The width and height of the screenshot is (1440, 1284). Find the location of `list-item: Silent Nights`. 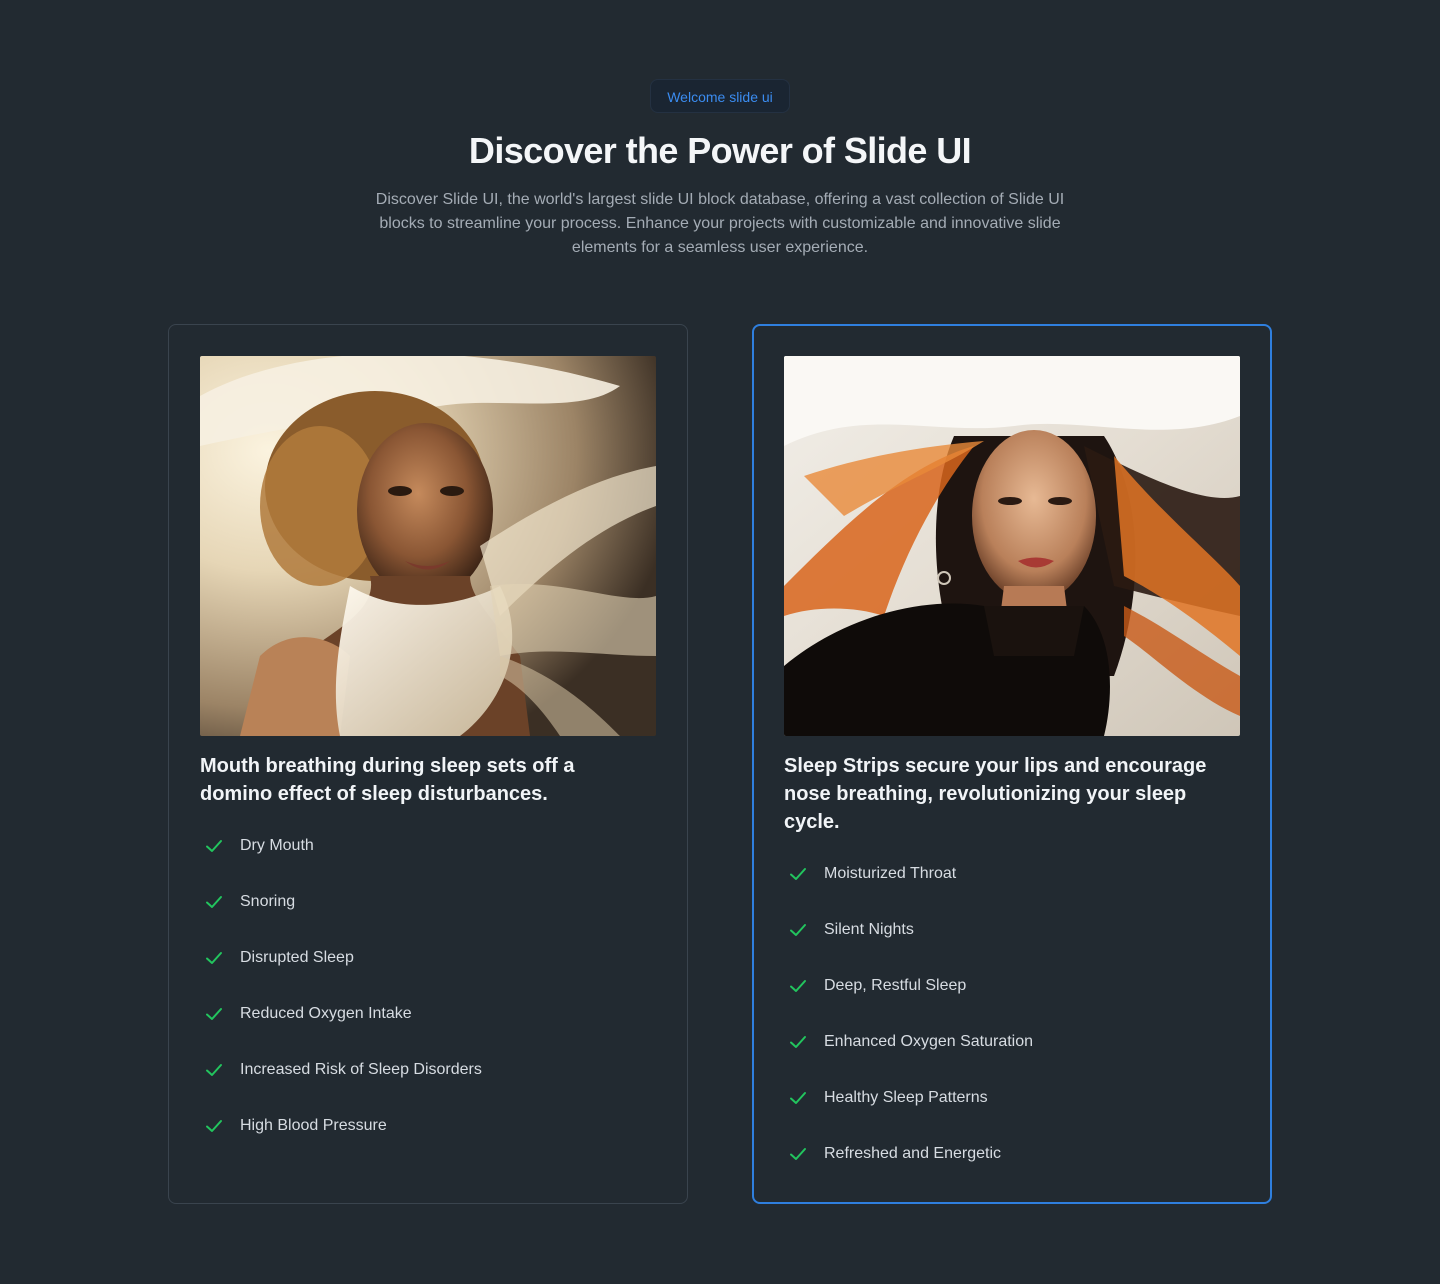

list-item: Silent Nights is located at coordinates (1012, 930).